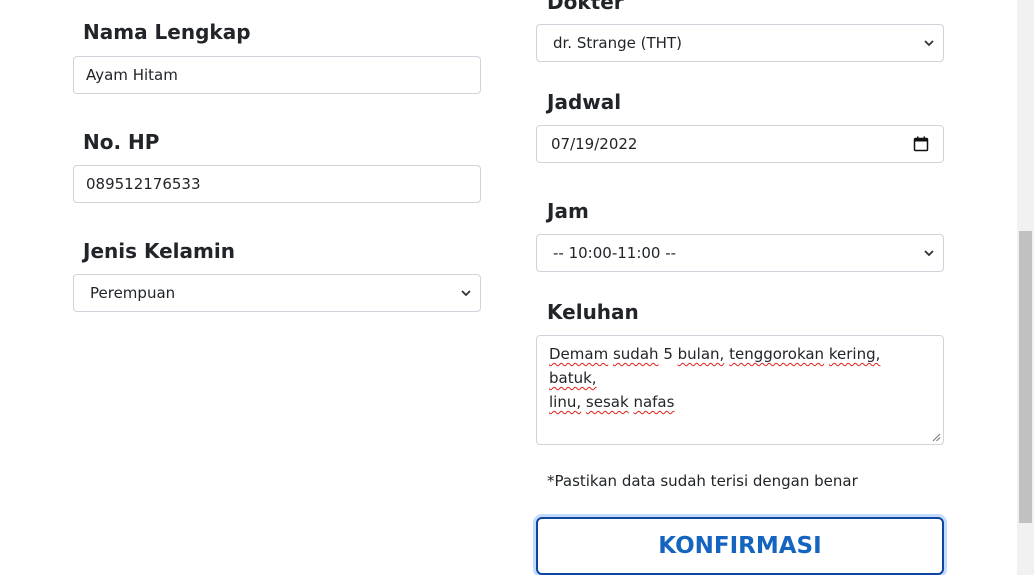 The height and width of the screenshot is (575, 1034). What do you see at coordinates (277, 184) in the screenshot?
I see `no-hp-input: 089512176533` at bounding box center [277, 184].